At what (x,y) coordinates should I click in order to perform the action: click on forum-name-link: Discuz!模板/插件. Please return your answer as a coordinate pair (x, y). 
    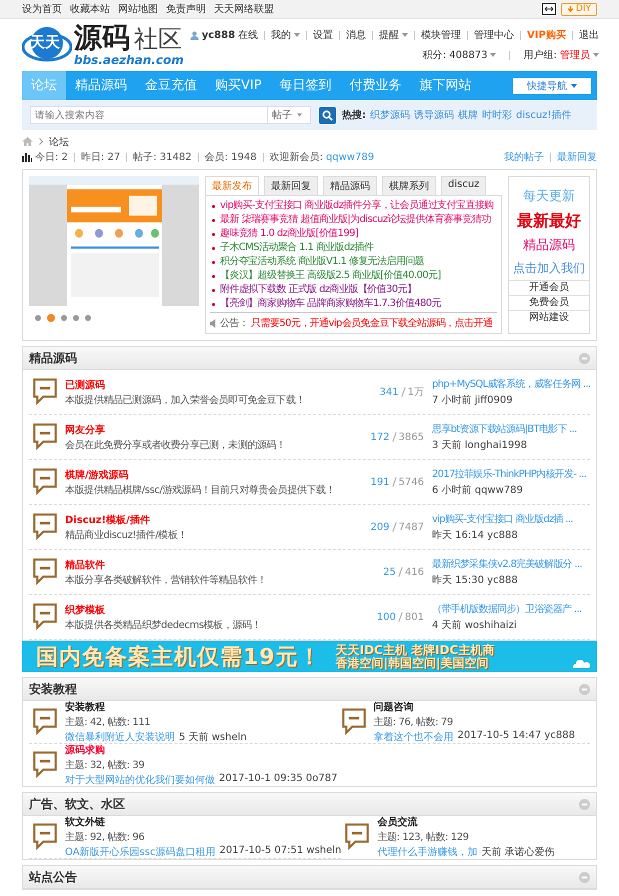
    Looking at the image, I should click on (210, 519).